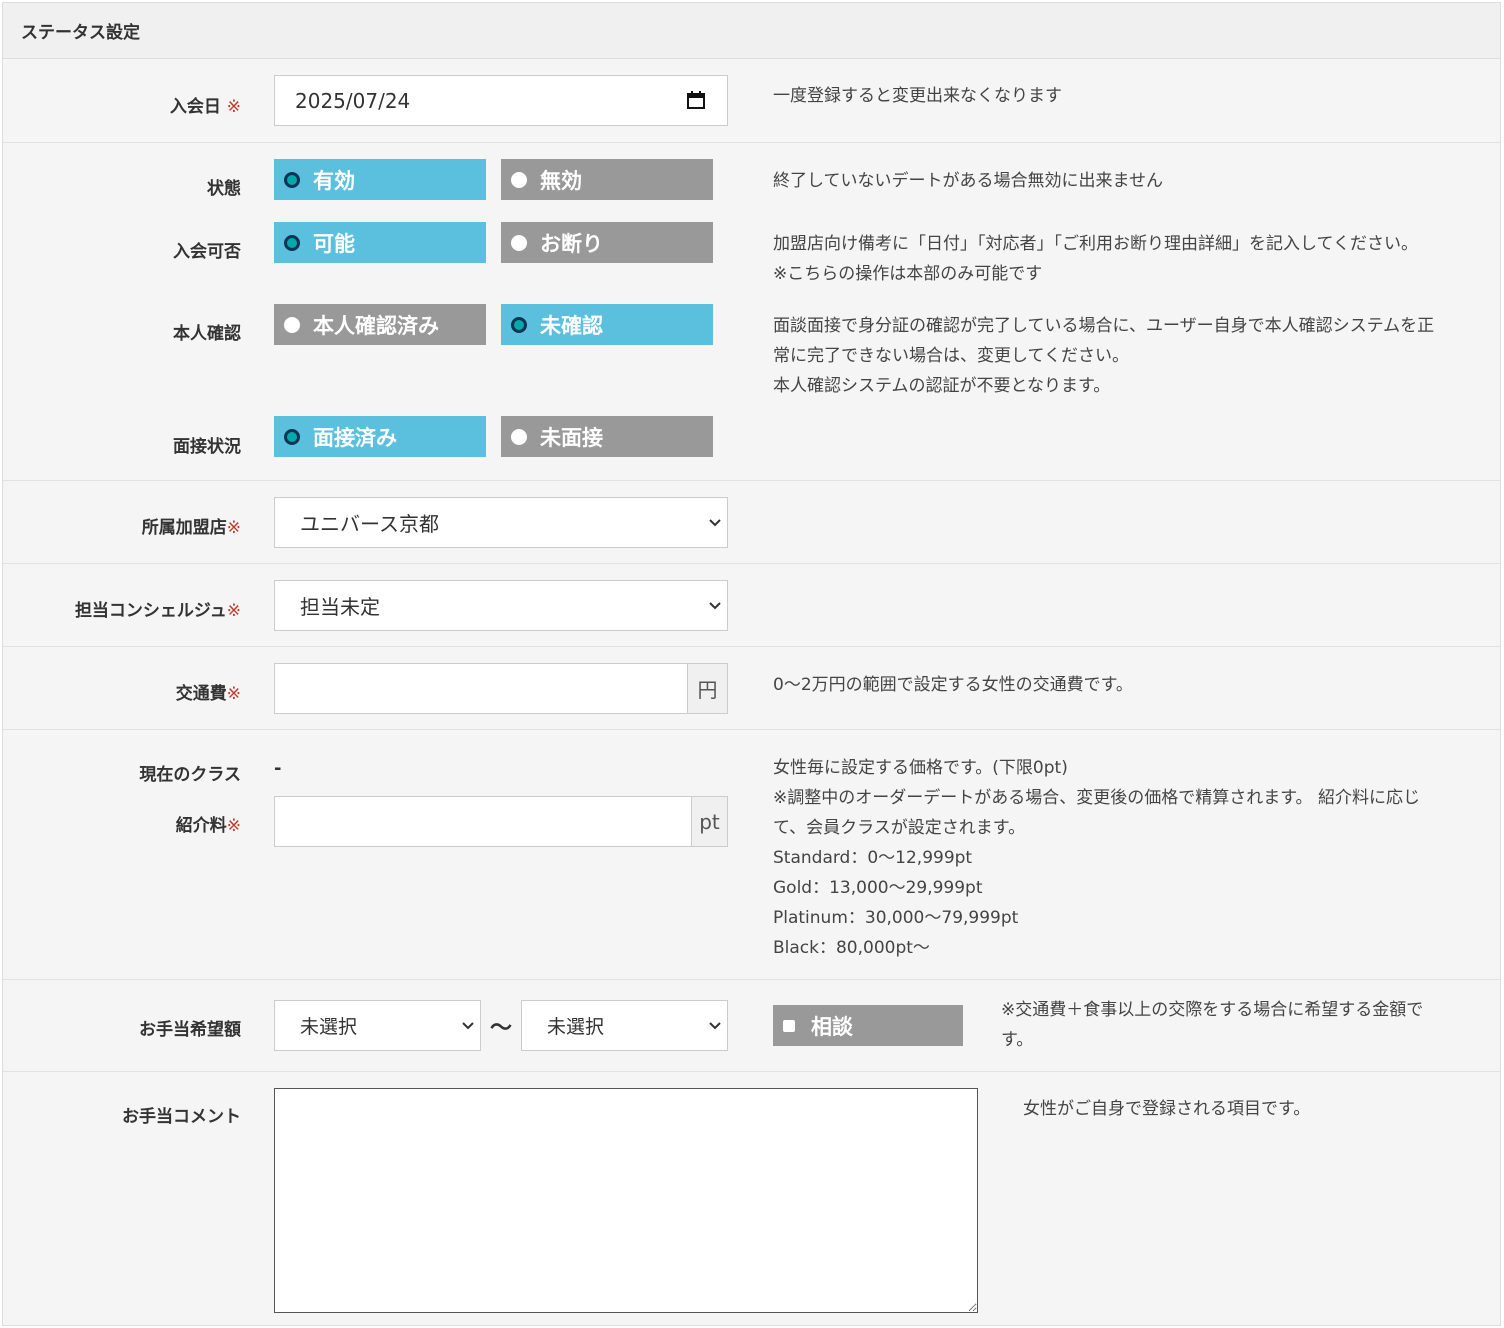  I want to click on admission-option-allowed: 可能, so click(380, 242).